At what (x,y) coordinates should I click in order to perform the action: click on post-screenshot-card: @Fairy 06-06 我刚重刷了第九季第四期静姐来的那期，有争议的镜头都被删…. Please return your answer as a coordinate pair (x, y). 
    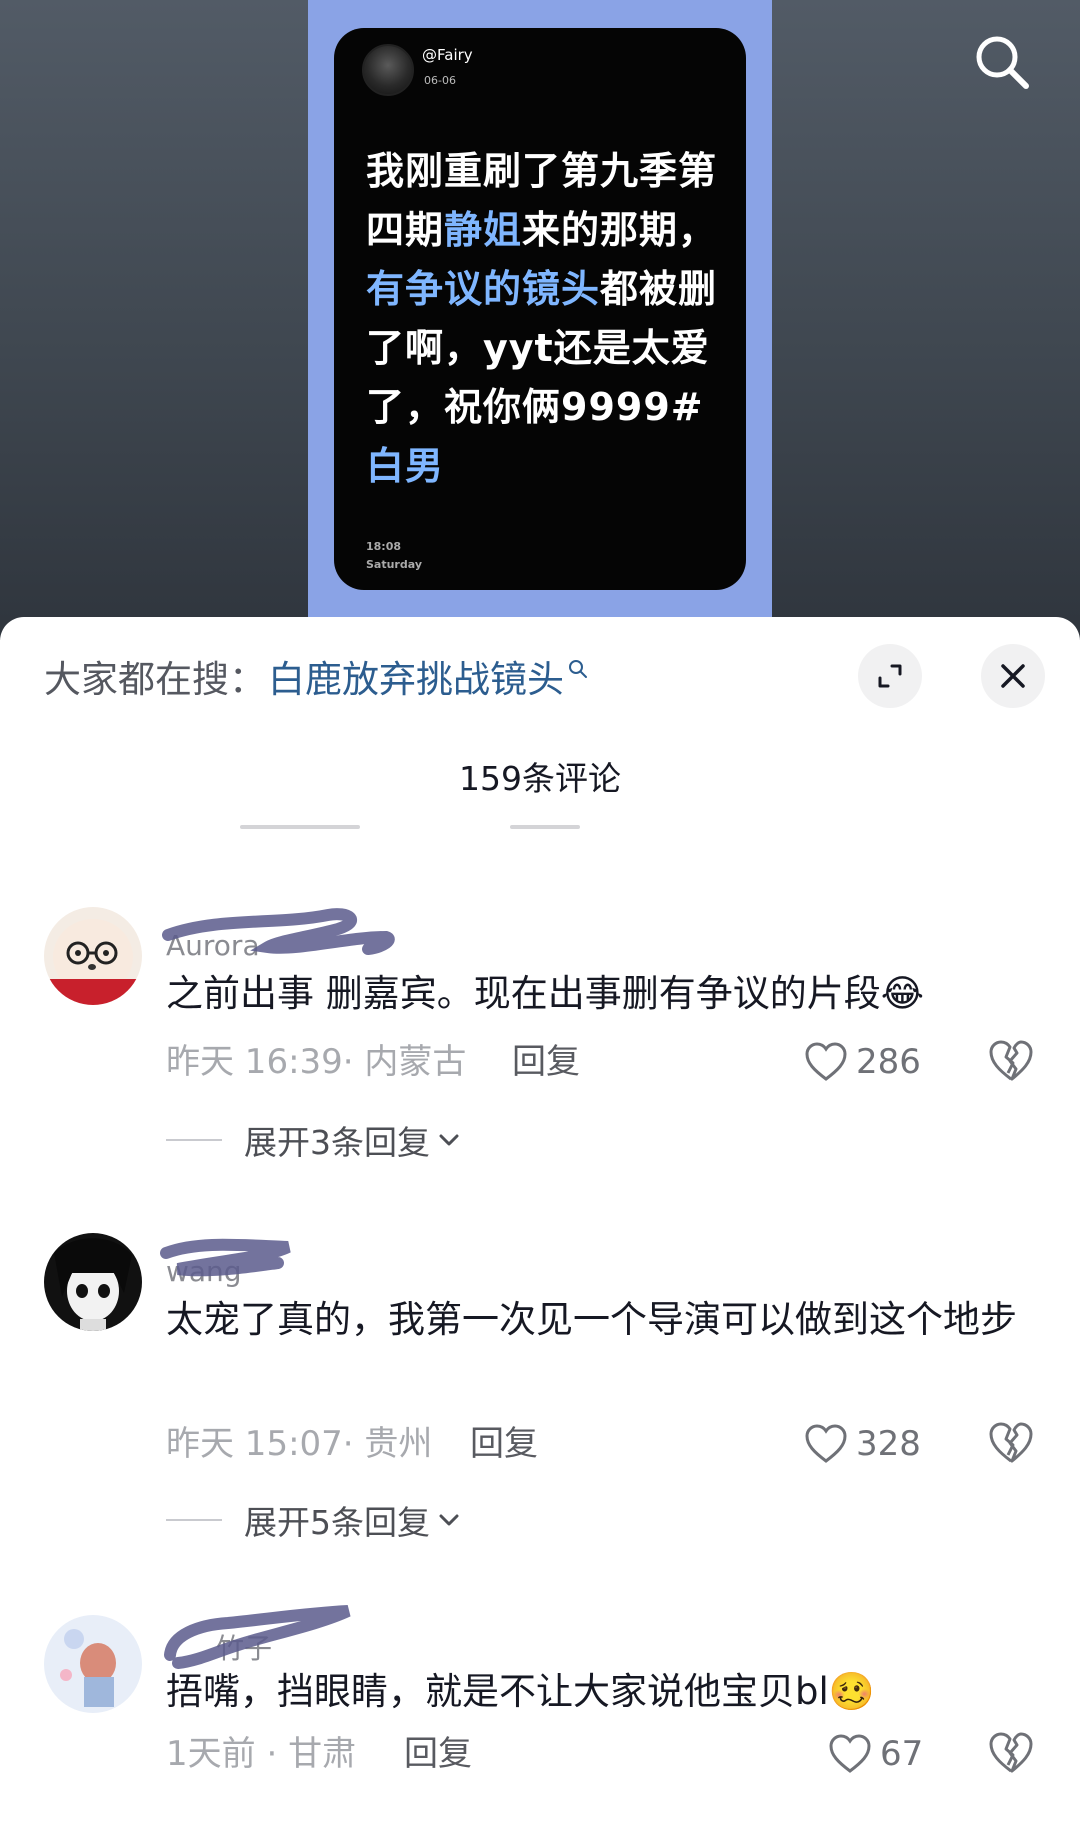
    Looking at the image, I should click on (540, 309).